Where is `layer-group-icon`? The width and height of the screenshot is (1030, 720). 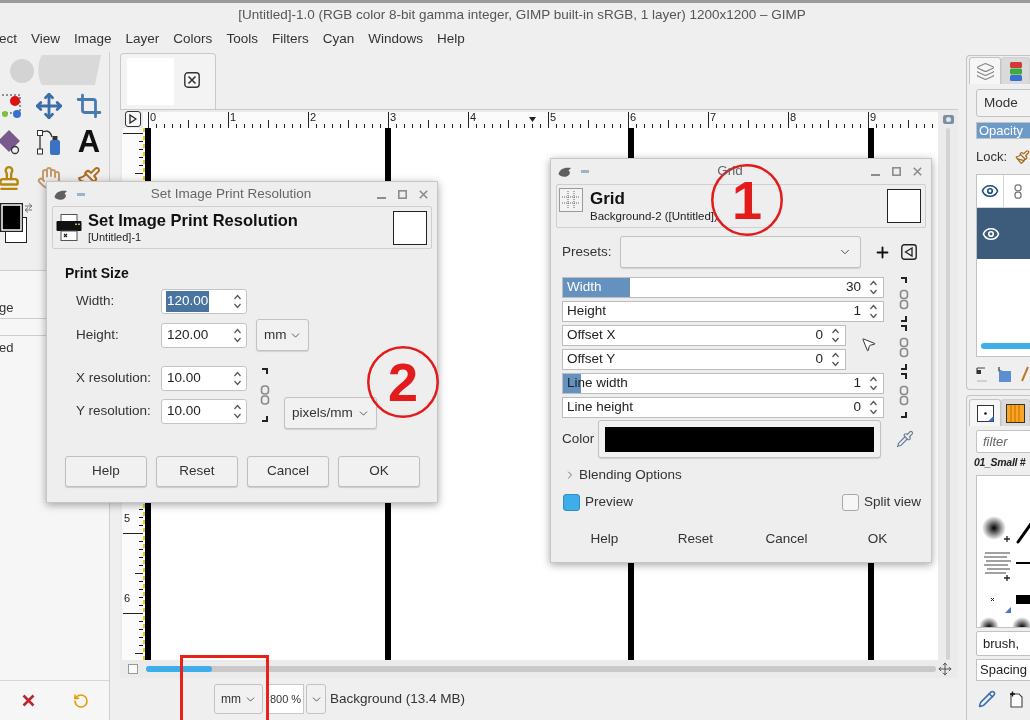
layer-group-icon is located at coordinates (1004, 374).